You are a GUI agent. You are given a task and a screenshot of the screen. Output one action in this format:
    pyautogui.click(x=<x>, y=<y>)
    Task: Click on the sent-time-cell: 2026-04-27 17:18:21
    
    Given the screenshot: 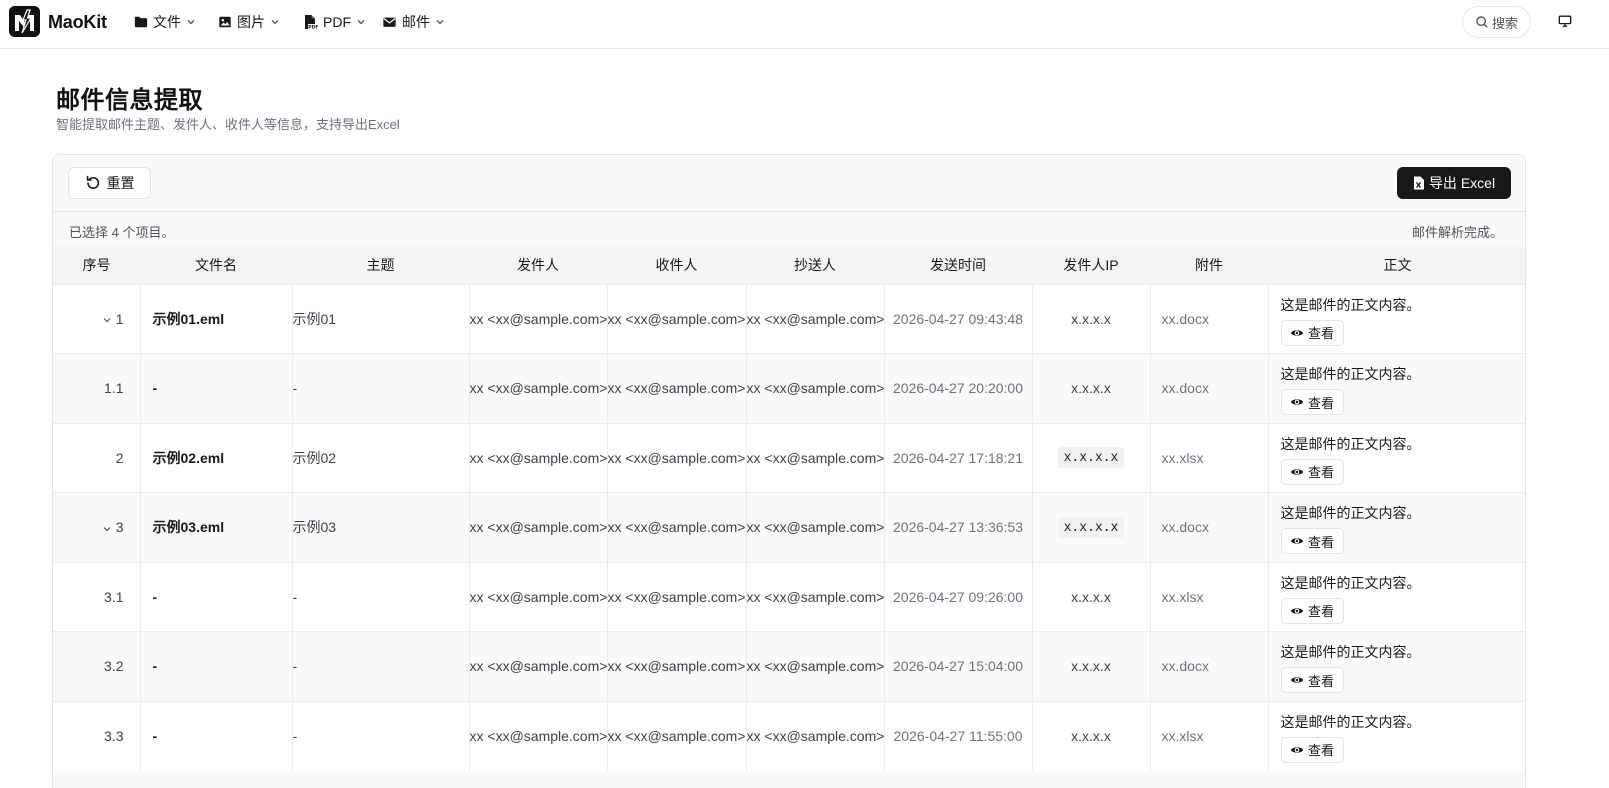 What is the action you would take?
    pyautogui.click(x=957, y=458)
    